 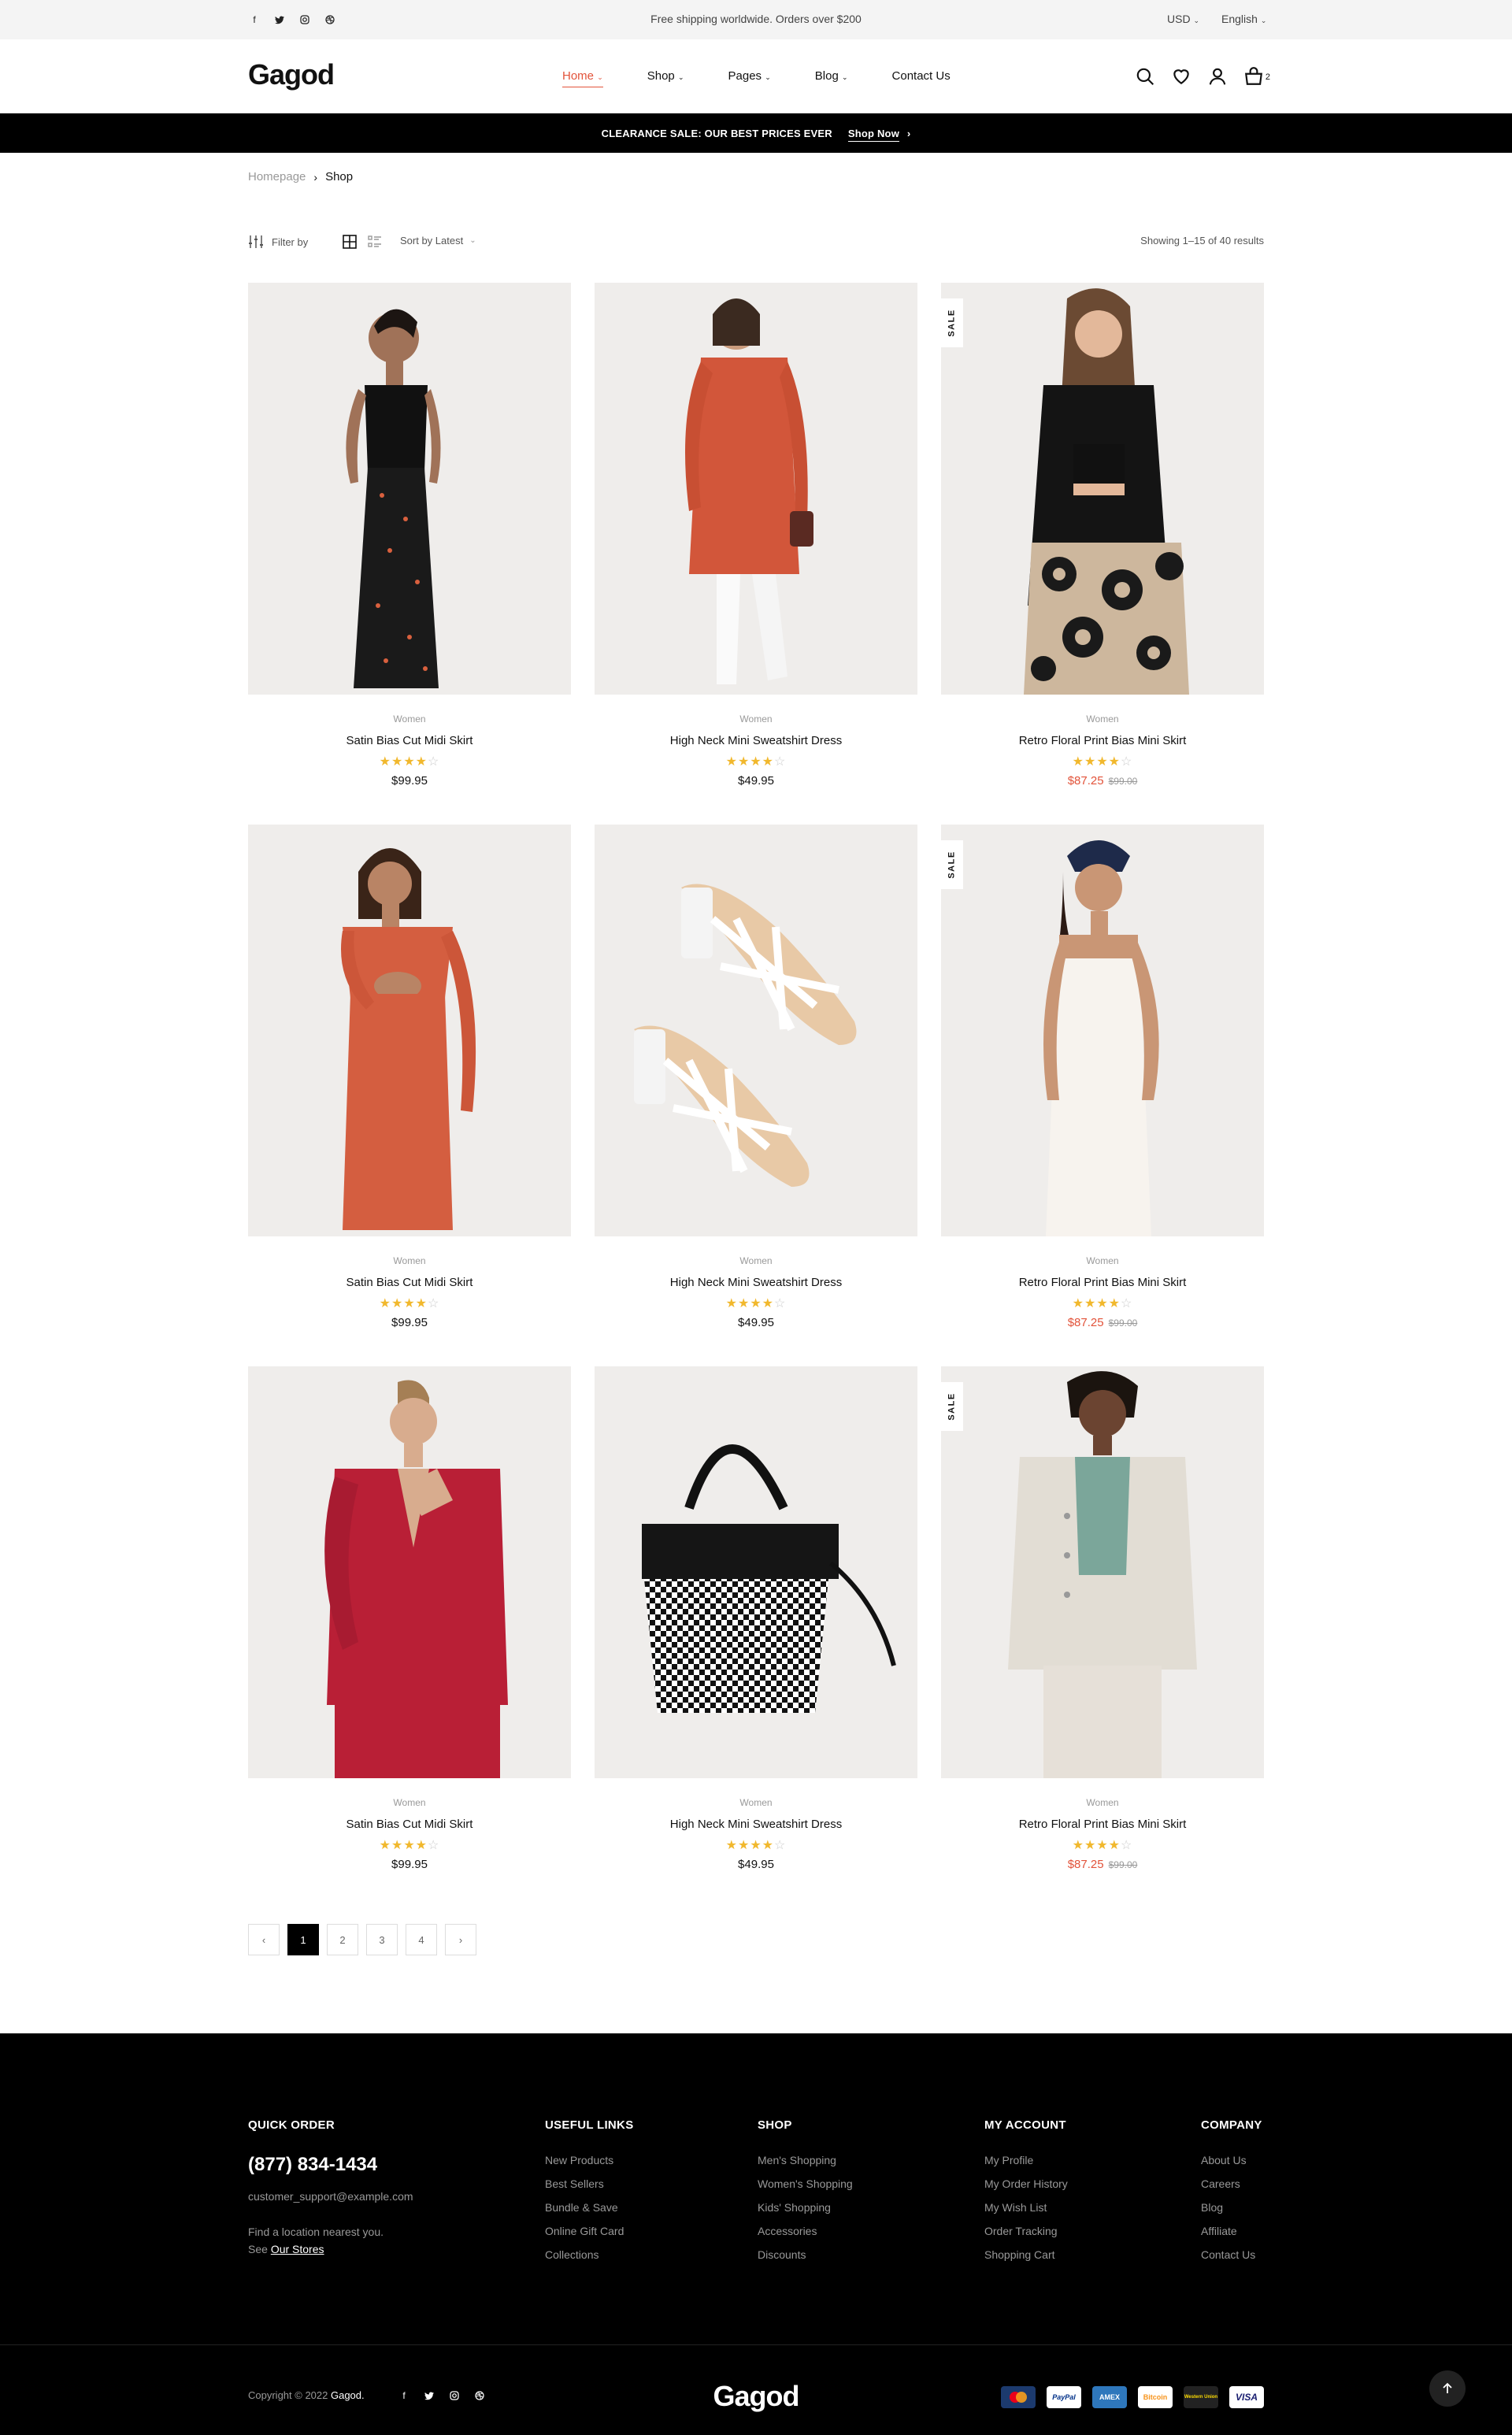 What do you see at coordinates (589, 2231) in the screenshot?
I see `footer-link: Online Gift Card` at bounding box center [589, 2231].